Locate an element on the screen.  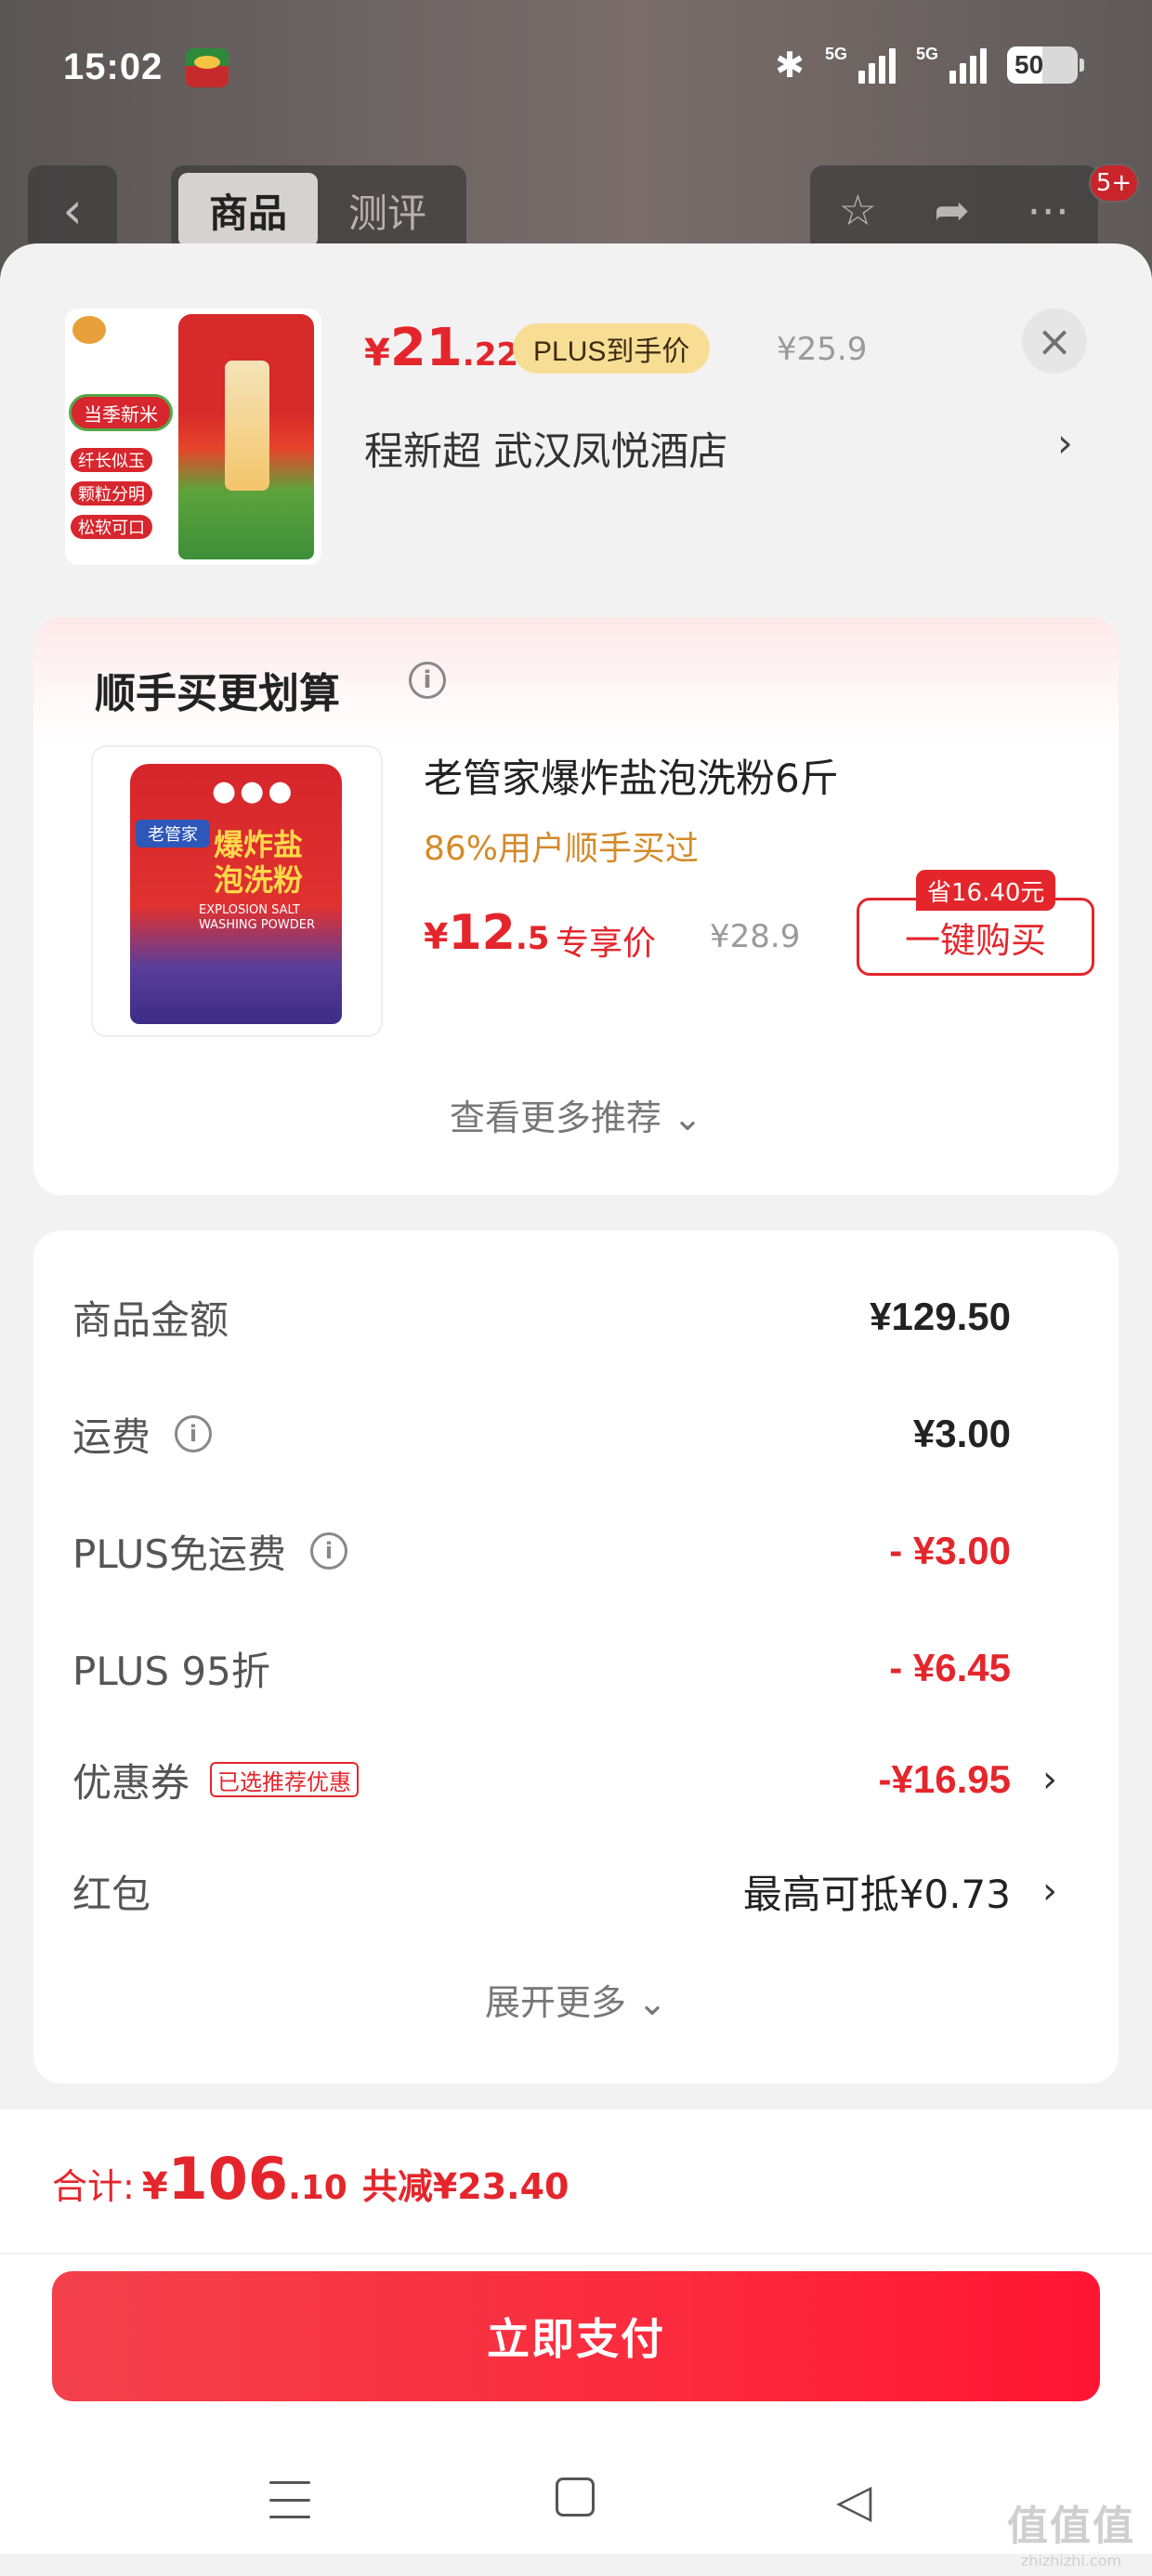
recommended-product-subtitle: 86%用户顺手买过 is located at coordinates (562, 849).